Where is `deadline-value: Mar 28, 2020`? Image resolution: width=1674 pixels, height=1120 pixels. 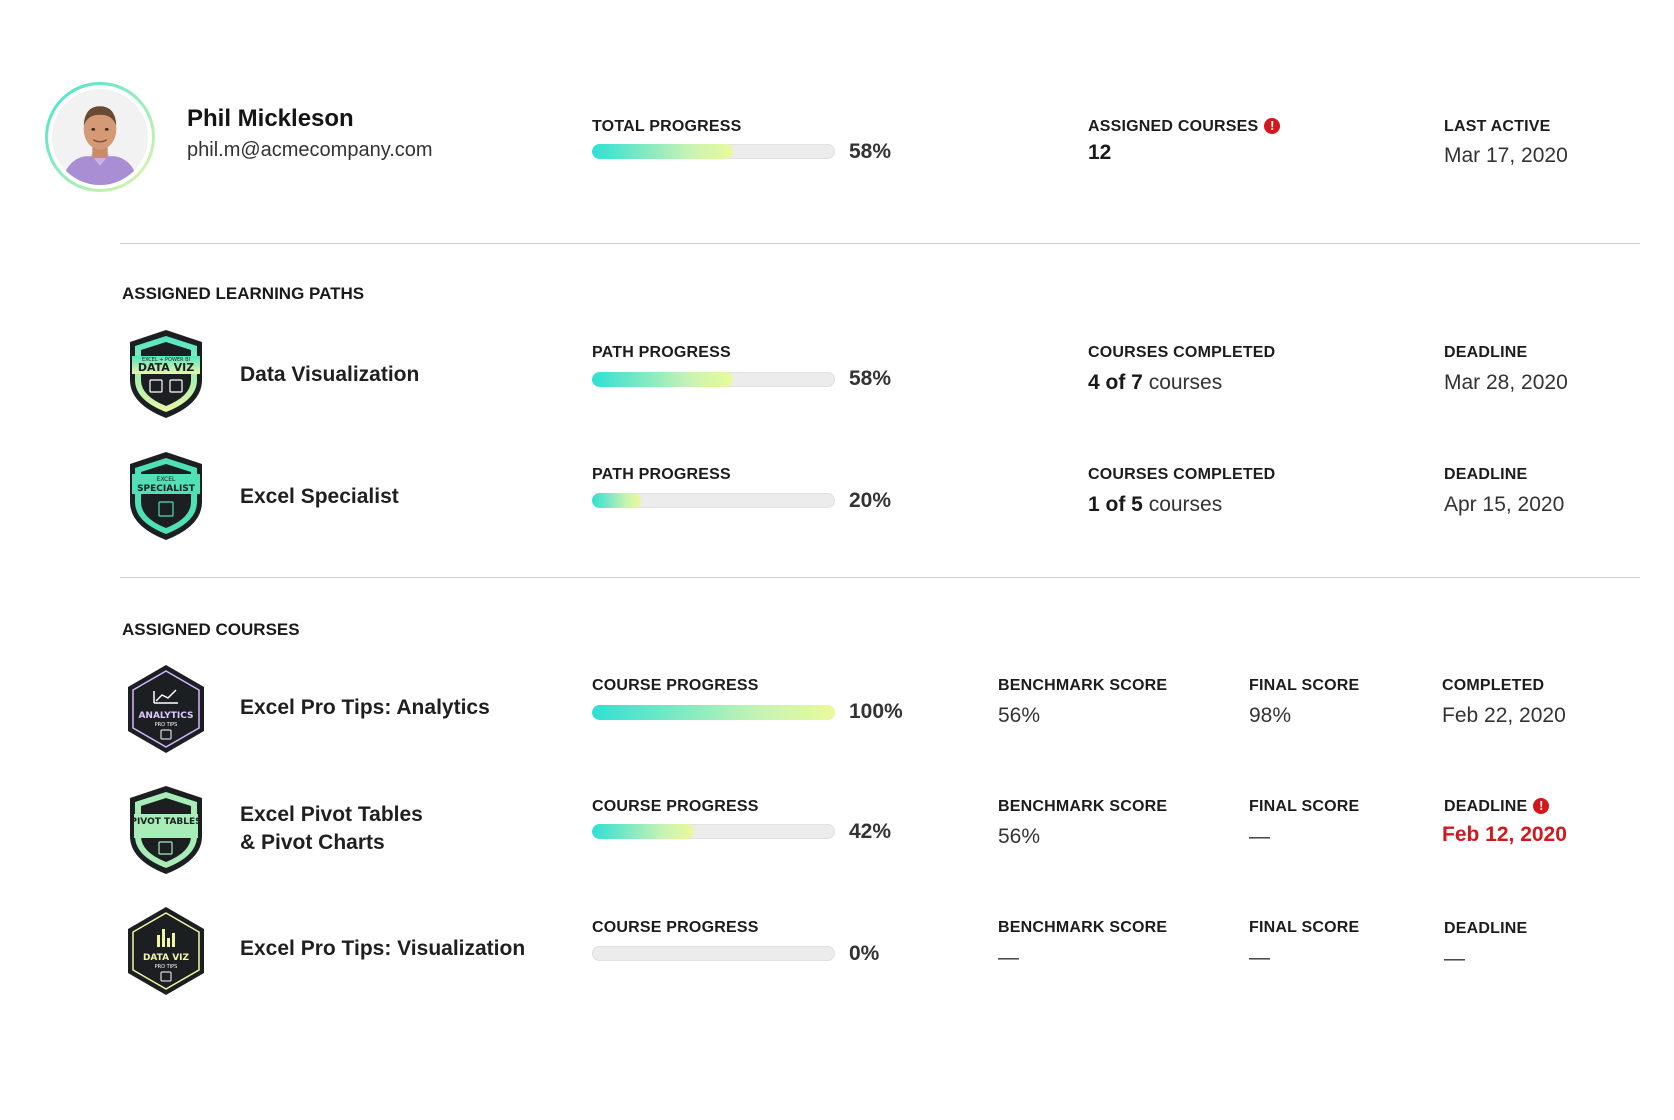 deadline-value: Mar 28, 2020 is located at coordinates (1506, 382).